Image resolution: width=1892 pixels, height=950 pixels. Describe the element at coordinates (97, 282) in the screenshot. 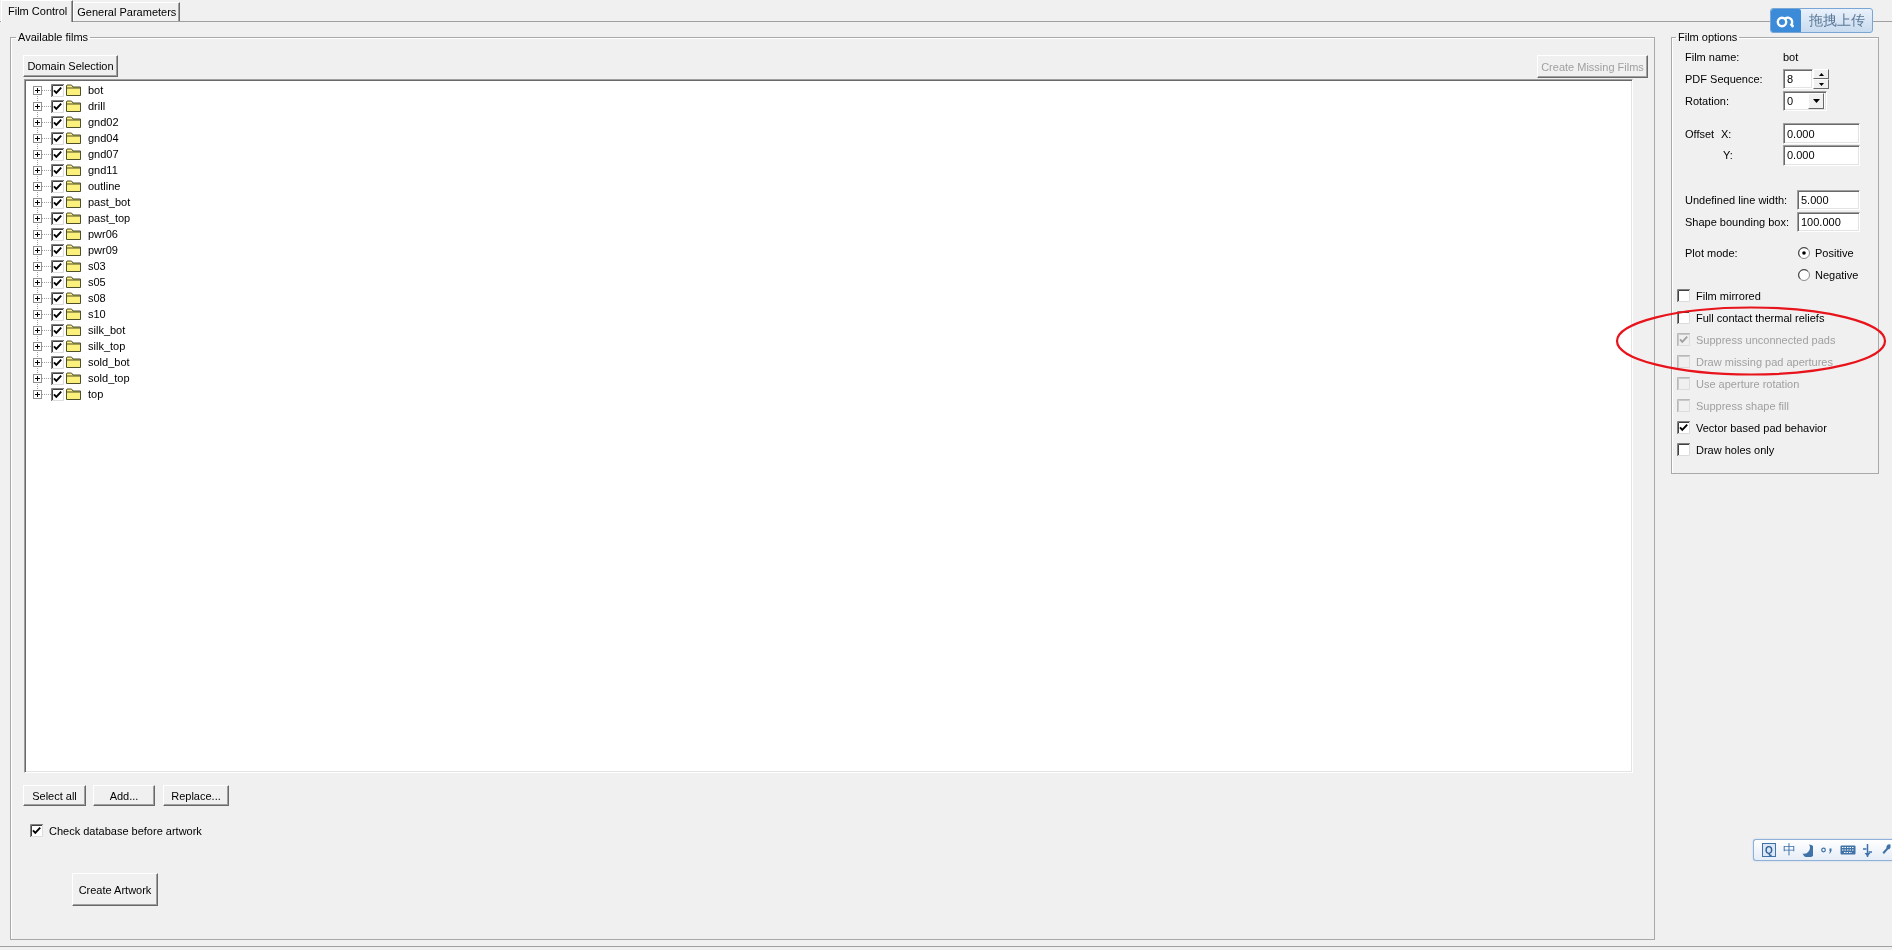

I see `film-name: s05` at that location.